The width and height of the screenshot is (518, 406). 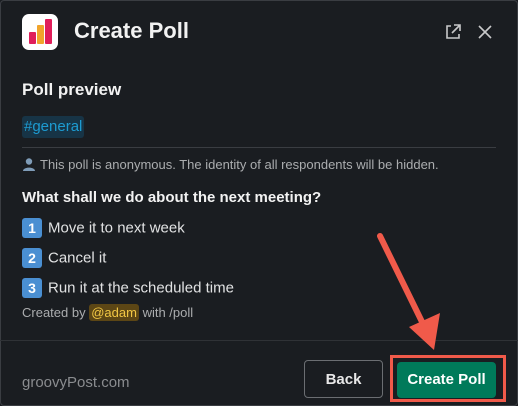 I want to click on popout-icon, so click(x=453, y=32).